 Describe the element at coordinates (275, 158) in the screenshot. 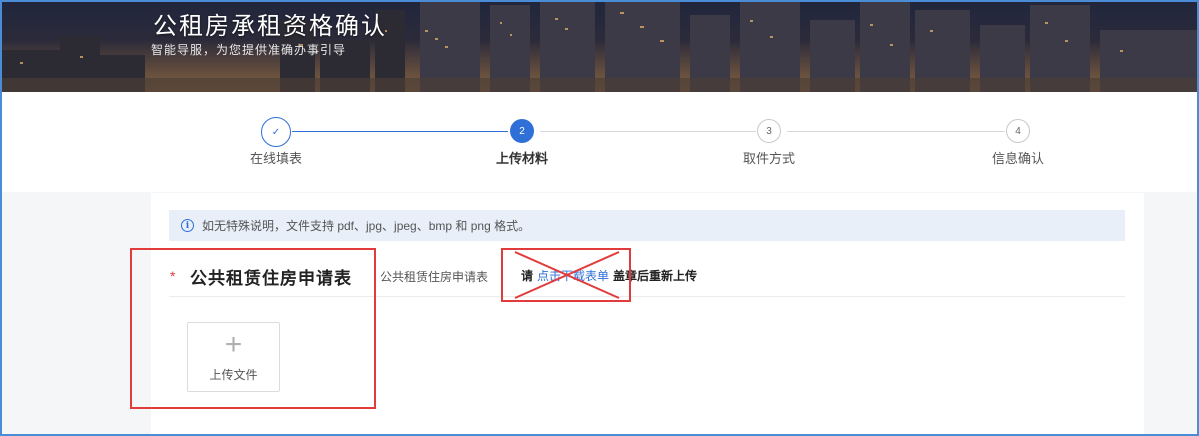

I see `step-1-label: 在线填表` at that location.